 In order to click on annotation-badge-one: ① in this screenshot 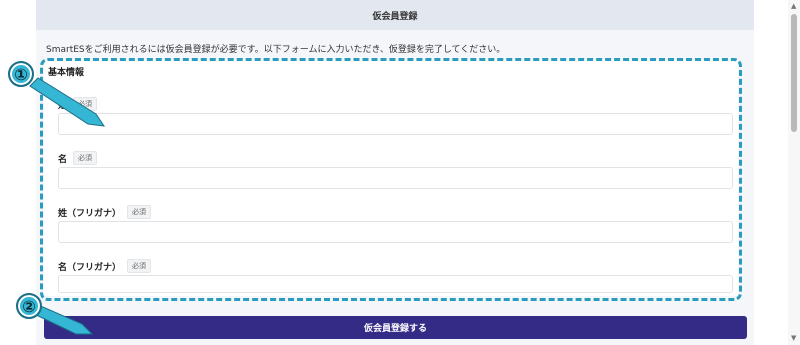, I will do `click(21, 74)`.